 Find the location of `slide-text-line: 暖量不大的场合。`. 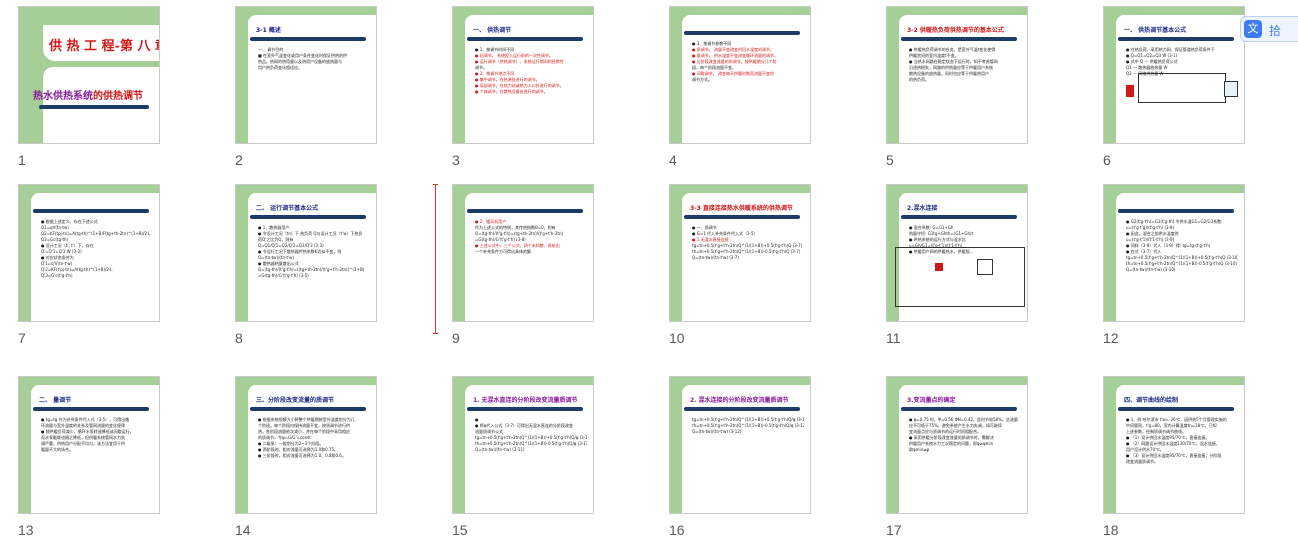

slide-text-line: 暖量不大的场合。 is located at coordinates (57, 449).